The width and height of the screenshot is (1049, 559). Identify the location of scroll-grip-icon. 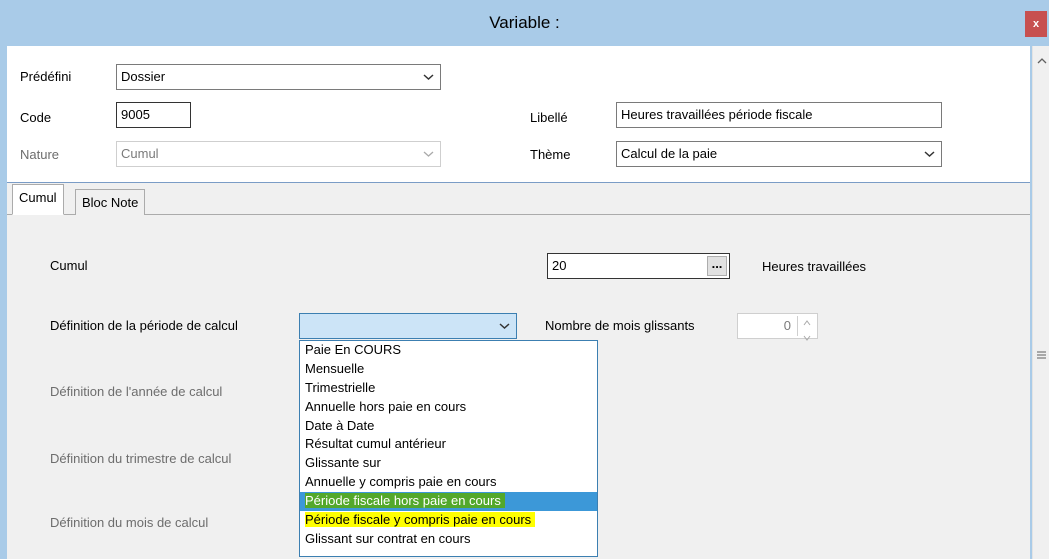
(1041, 355).